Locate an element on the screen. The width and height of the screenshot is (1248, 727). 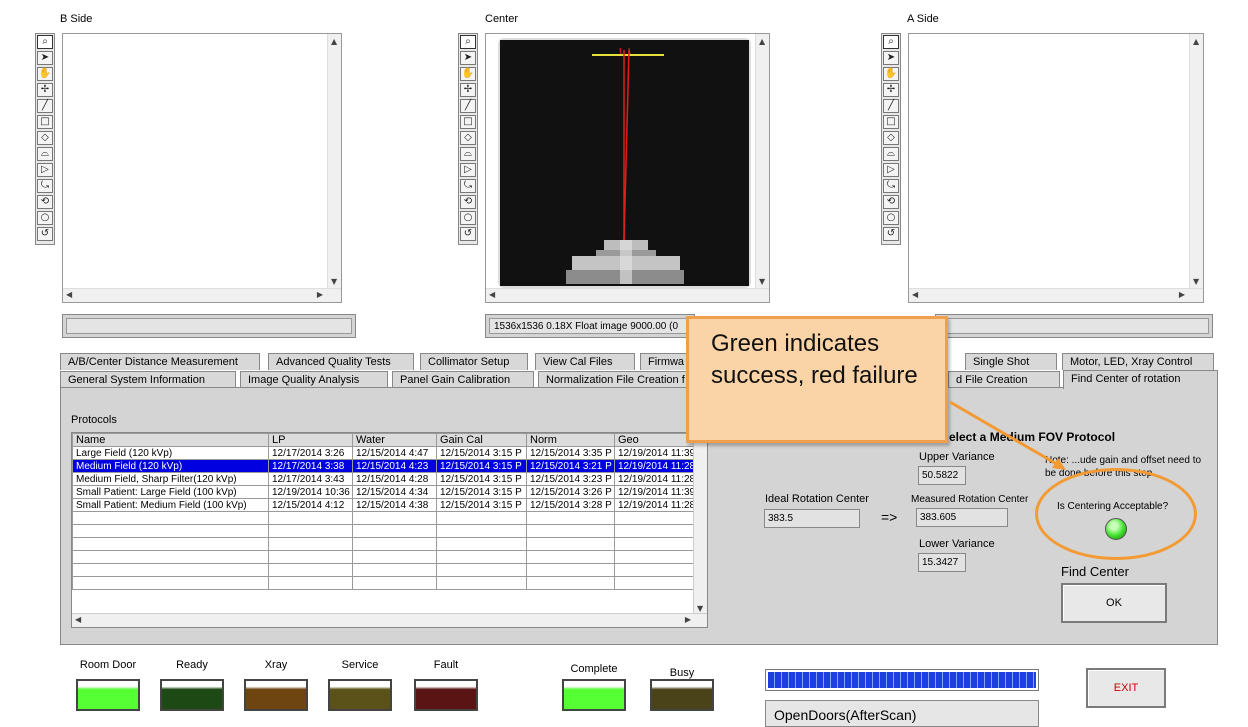
xray-image-graphic is located at coordinates (624, 163).